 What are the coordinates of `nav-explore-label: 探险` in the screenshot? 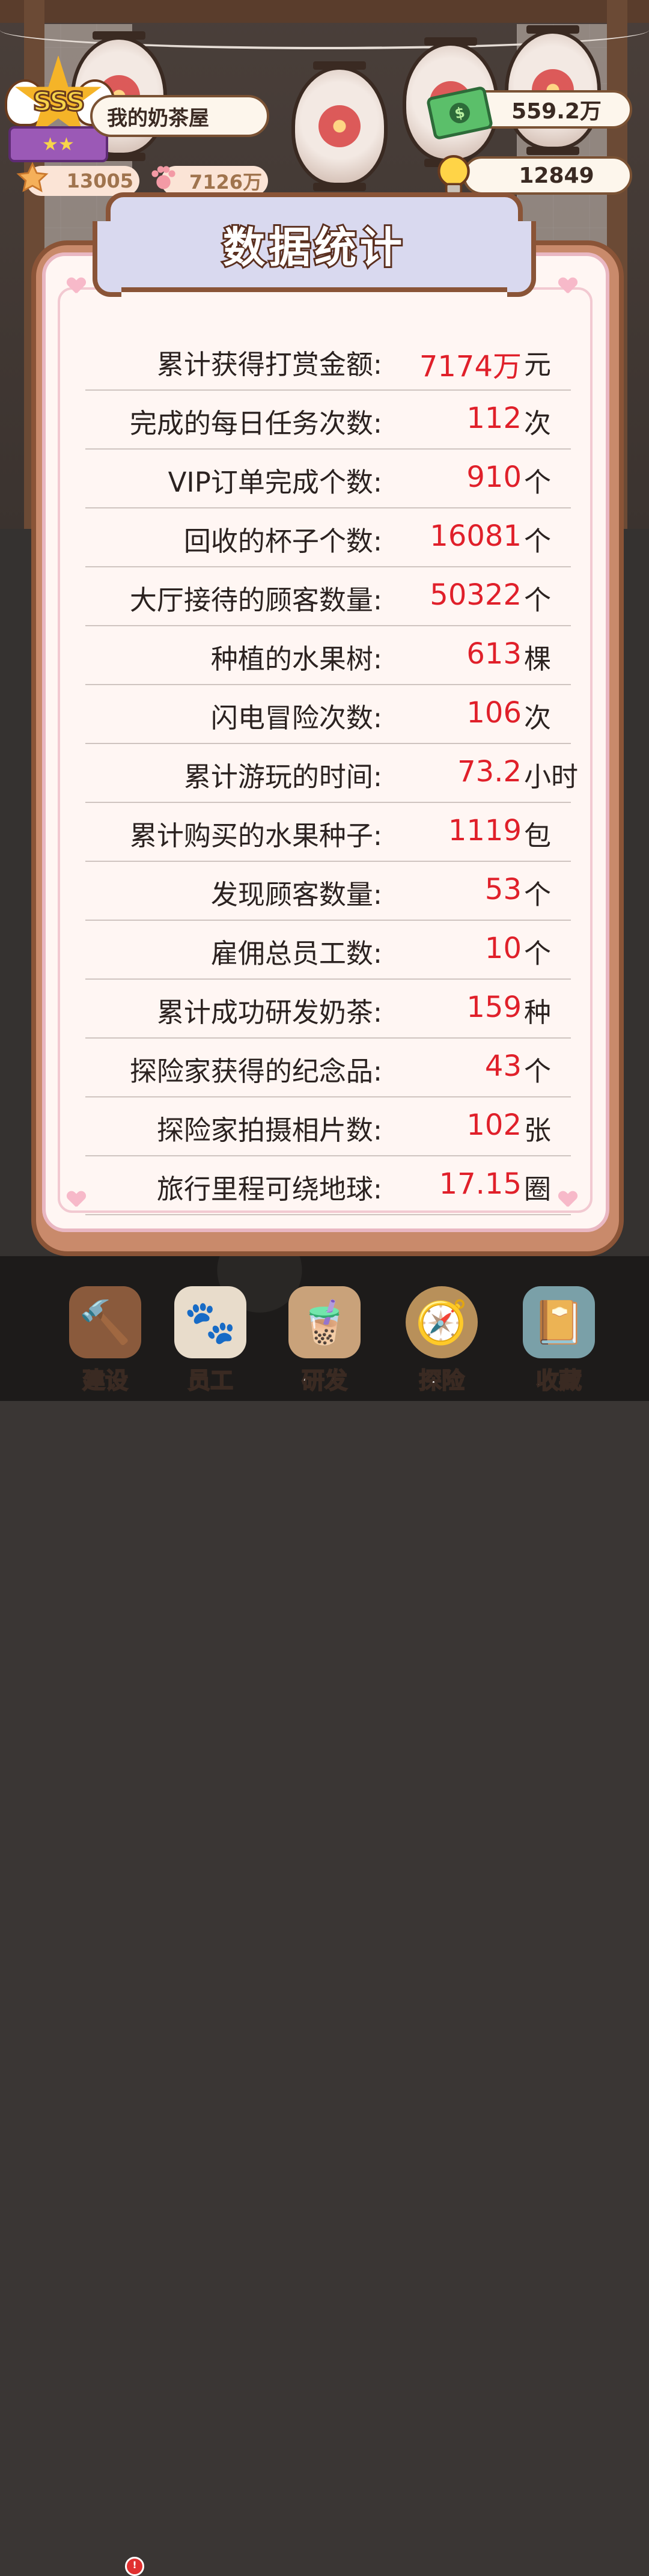 It's located at (442, 1380).